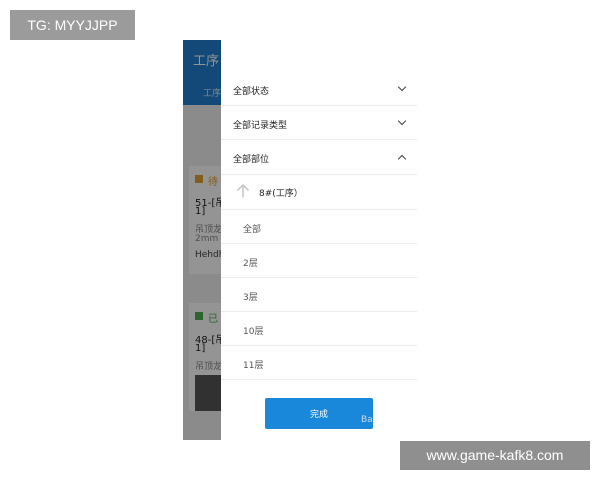 The height and width of the screenshot is (480, 600). I want to click on location-option-label: 10层, so click(253, 332).